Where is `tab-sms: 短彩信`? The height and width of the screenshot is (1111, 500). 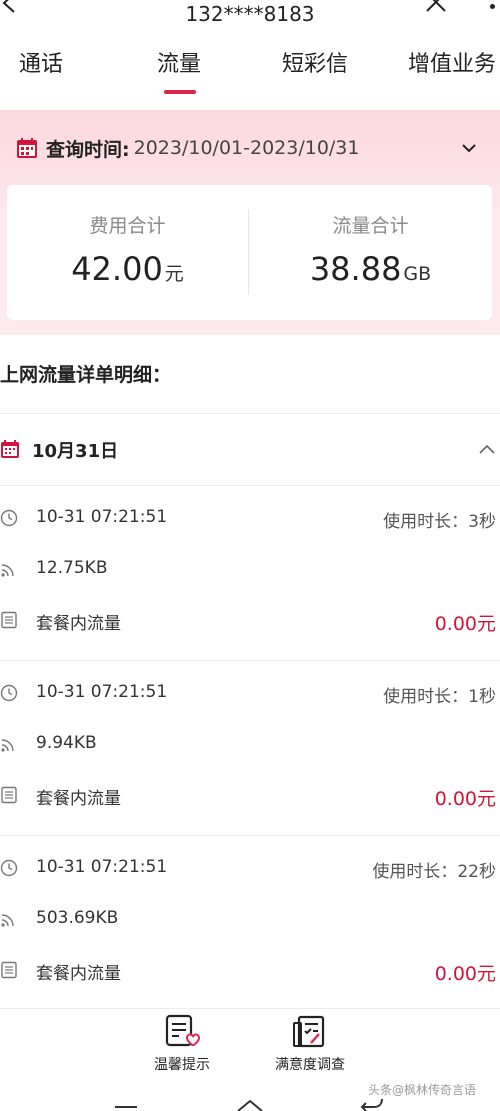
tab-sms: 短彩信 is located at coordinates (315, 62).